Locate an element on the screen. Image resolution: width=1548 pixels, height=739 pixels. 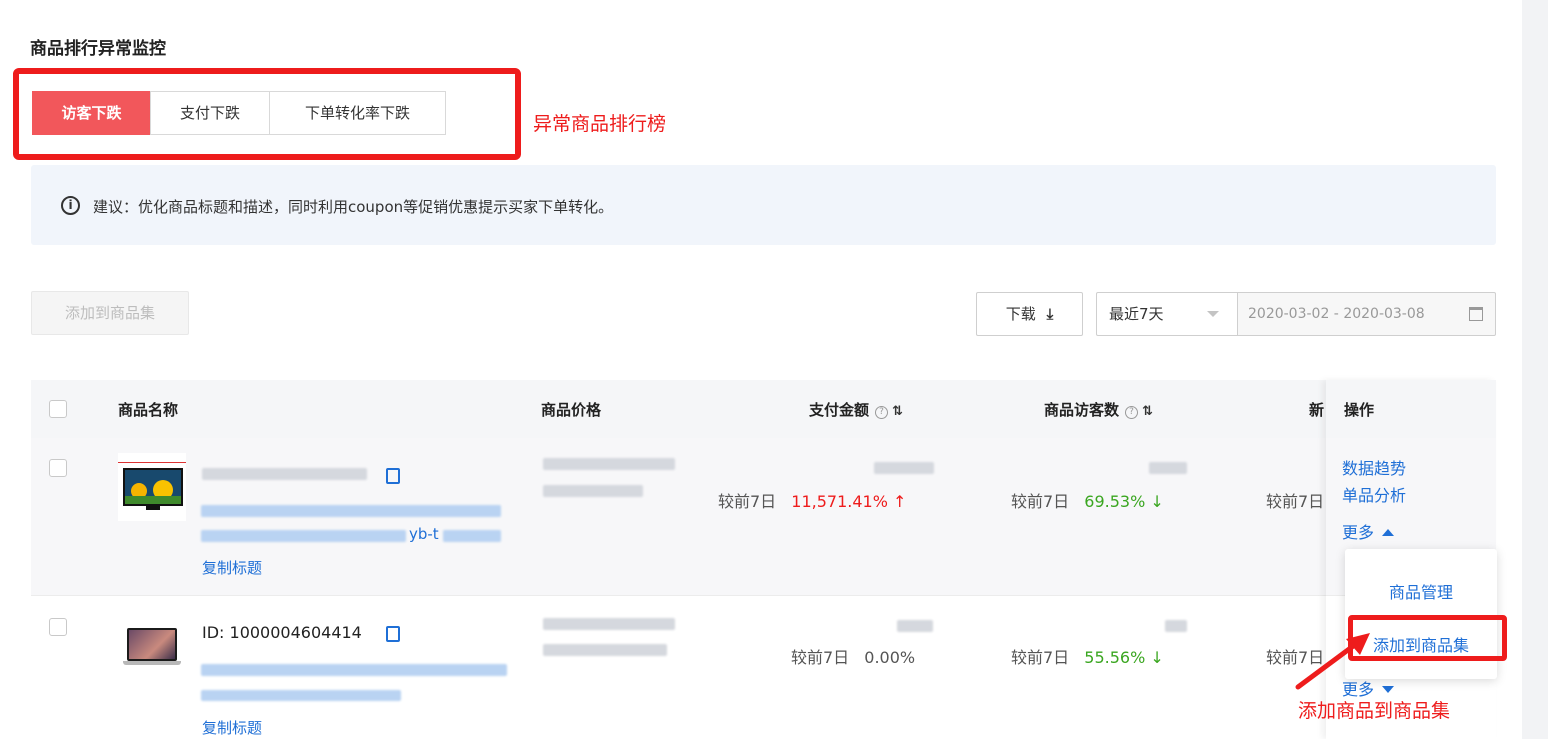
scrollbar-track is located at coordinates (1535, 369).